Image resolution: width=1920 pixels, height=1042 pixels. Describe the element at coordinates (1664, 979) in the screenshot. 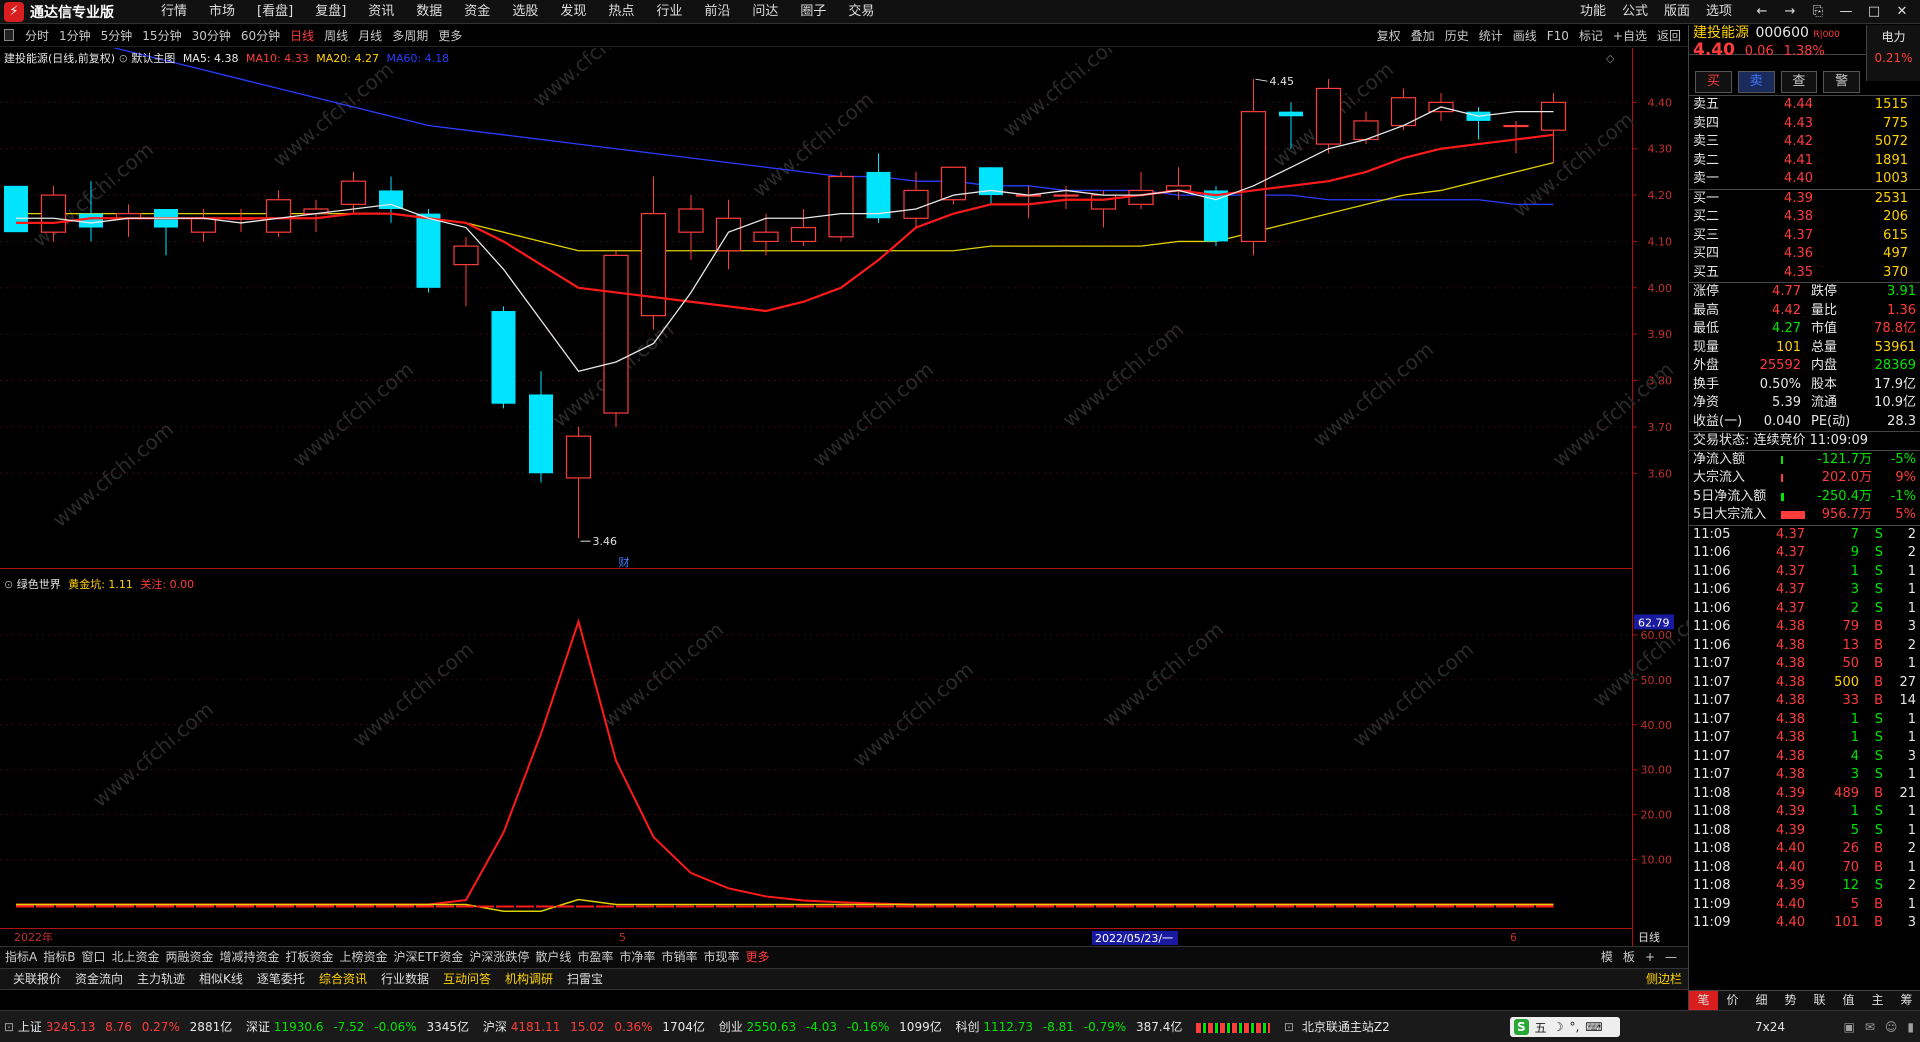

I see `sidebar-button: 侧边栏` at that location.